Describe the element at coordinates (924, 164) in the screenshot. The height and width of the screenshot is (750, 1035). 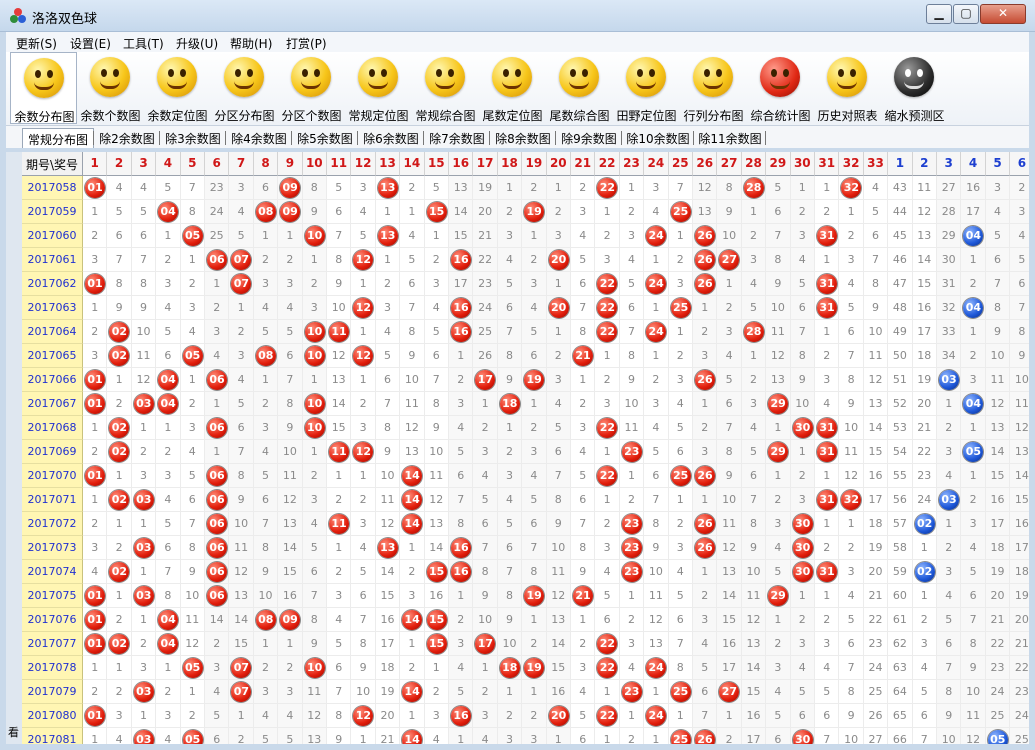
I see `blue-ball-header: 2` at that location.